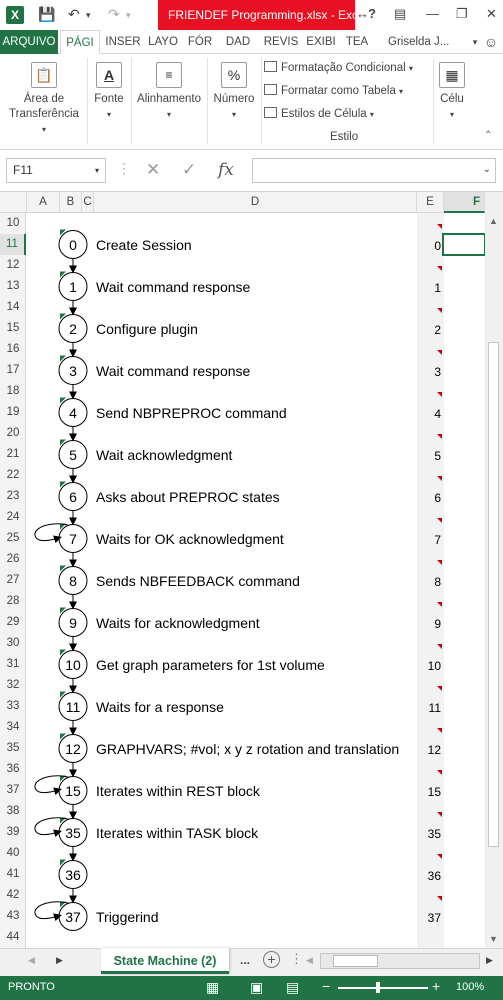 This screenshot has width=503, height=1000. I want to click on row-header: 40, so click(13, 853).